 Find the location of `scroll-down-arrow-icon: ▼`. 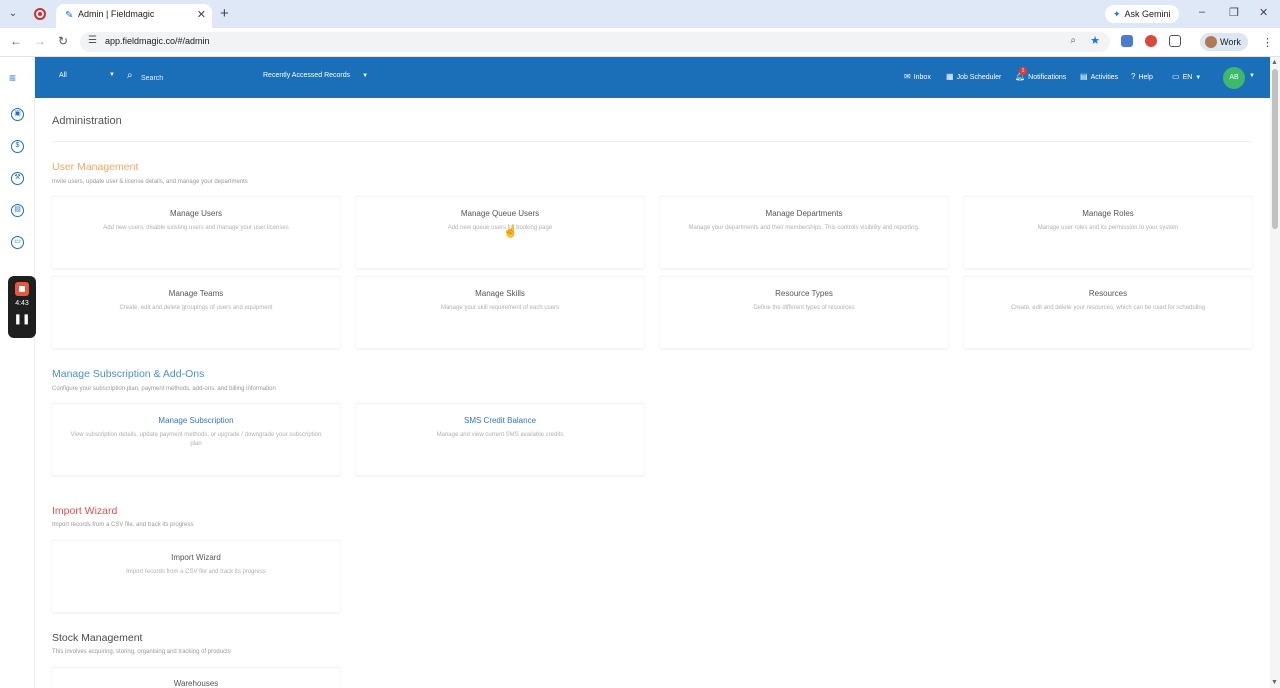

scroll-down-arrow-icon: ▼ is located at coordinates (1274, 682).